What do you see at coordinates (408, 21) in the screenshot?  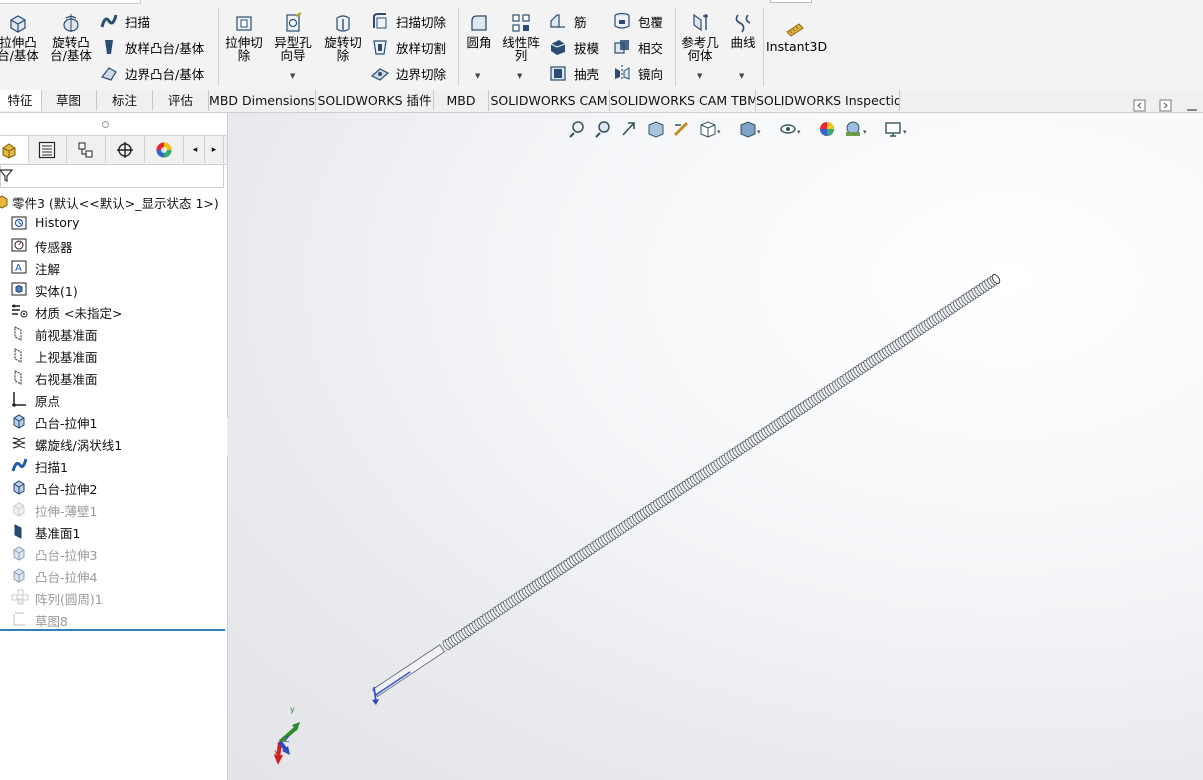 I see `swept-cut-button: 扫描切除` at bounding box center [408, 21].